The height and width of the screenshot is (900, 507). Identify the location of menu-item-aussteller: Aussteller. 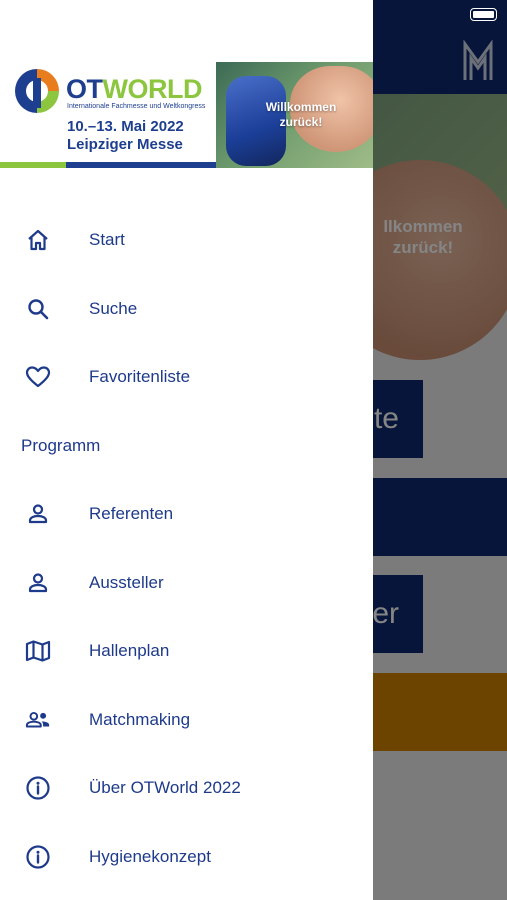
(186, 583).